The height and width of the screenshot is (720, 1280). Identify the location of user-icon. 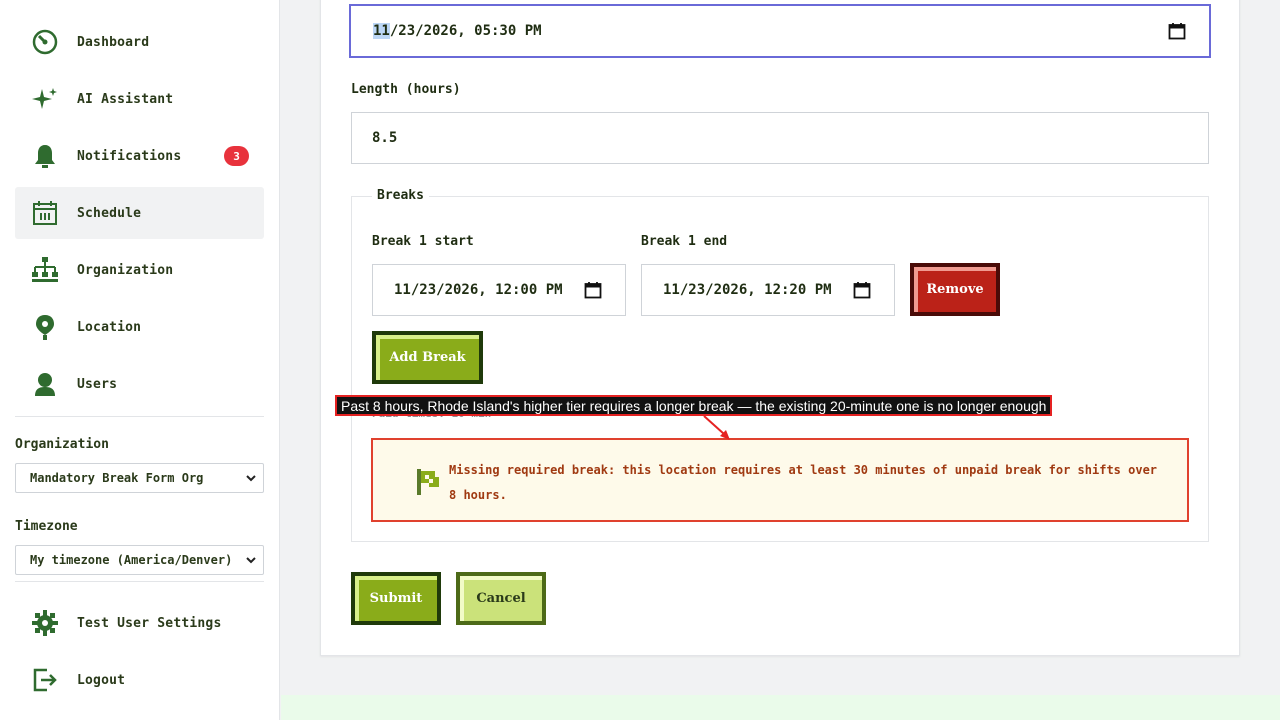
(45, 384).